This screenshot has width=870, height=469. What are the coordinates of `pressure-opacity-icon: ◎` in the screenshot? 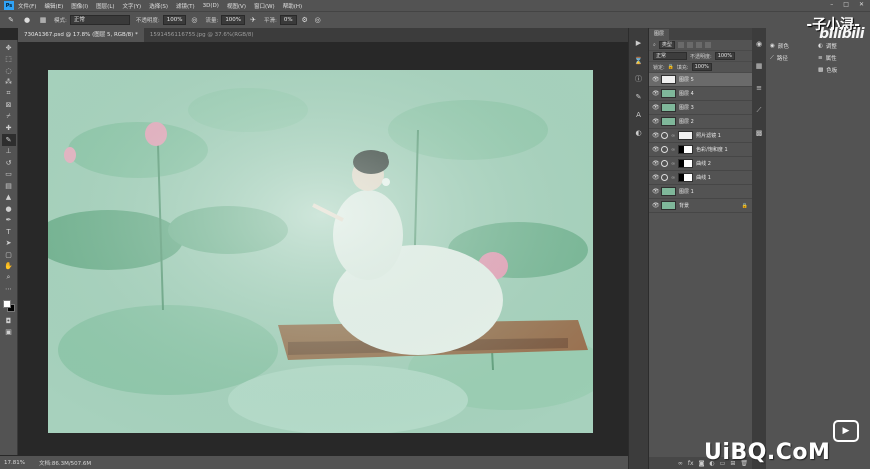 It's located at (194, 20).